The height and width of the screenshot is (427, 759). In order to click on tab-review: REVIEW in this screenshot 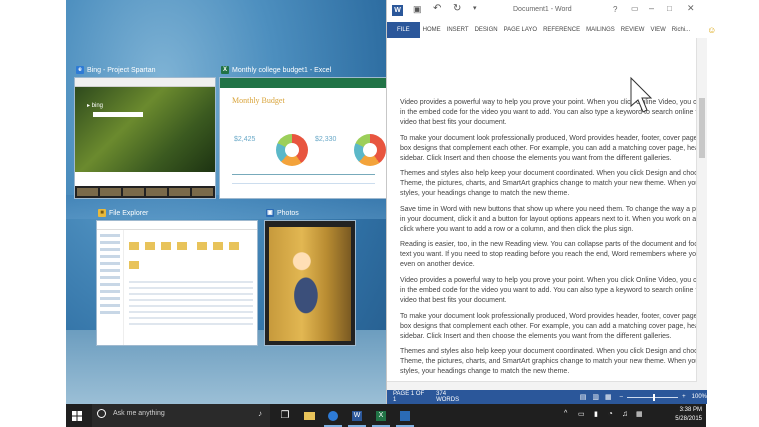, I will do `click(633, 30)`.